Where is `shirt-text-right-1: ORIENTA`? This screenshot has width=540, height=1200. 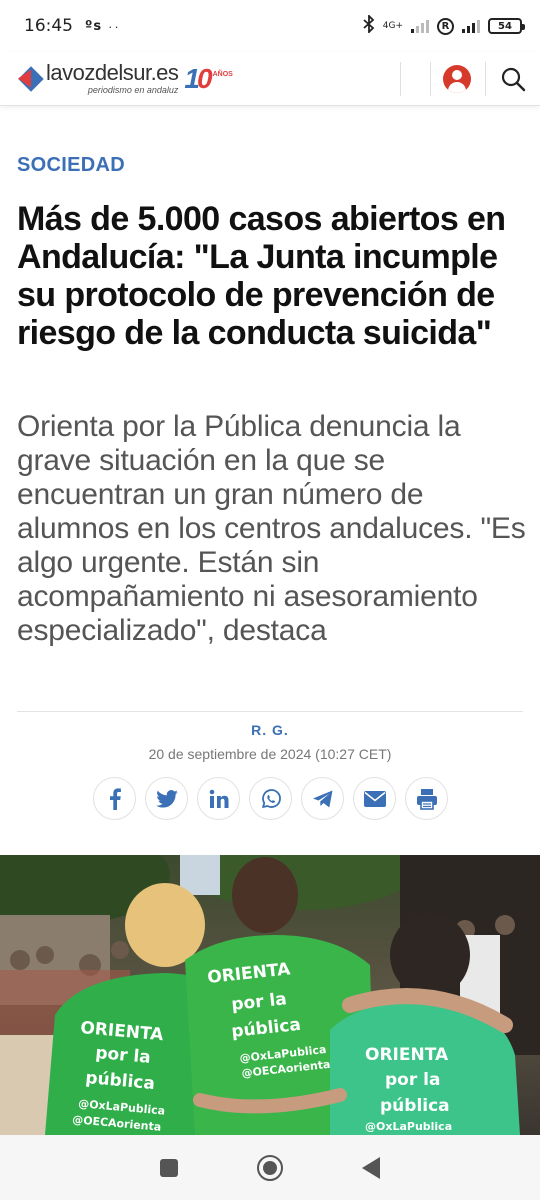
shirt-text-right-1: ORIENTA is located at coordinates (407, 1055).